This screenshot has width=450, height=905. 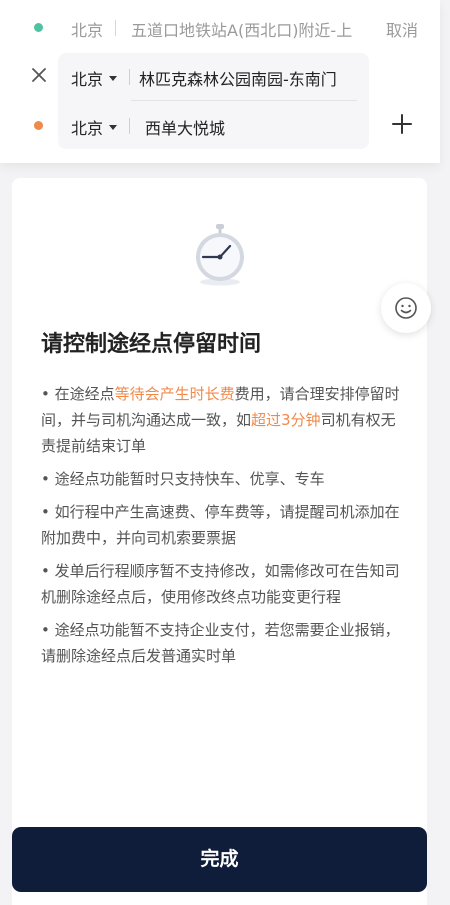 I want to click on start-divider, so click(x=115, y=28).